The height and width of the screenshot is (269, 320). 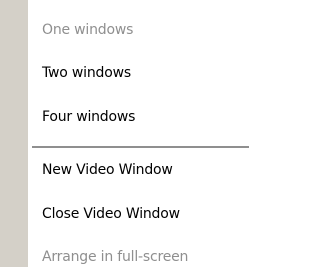 I want to click on menu-item-close-video-window: Close Video Window, so click(x=111, y=214).